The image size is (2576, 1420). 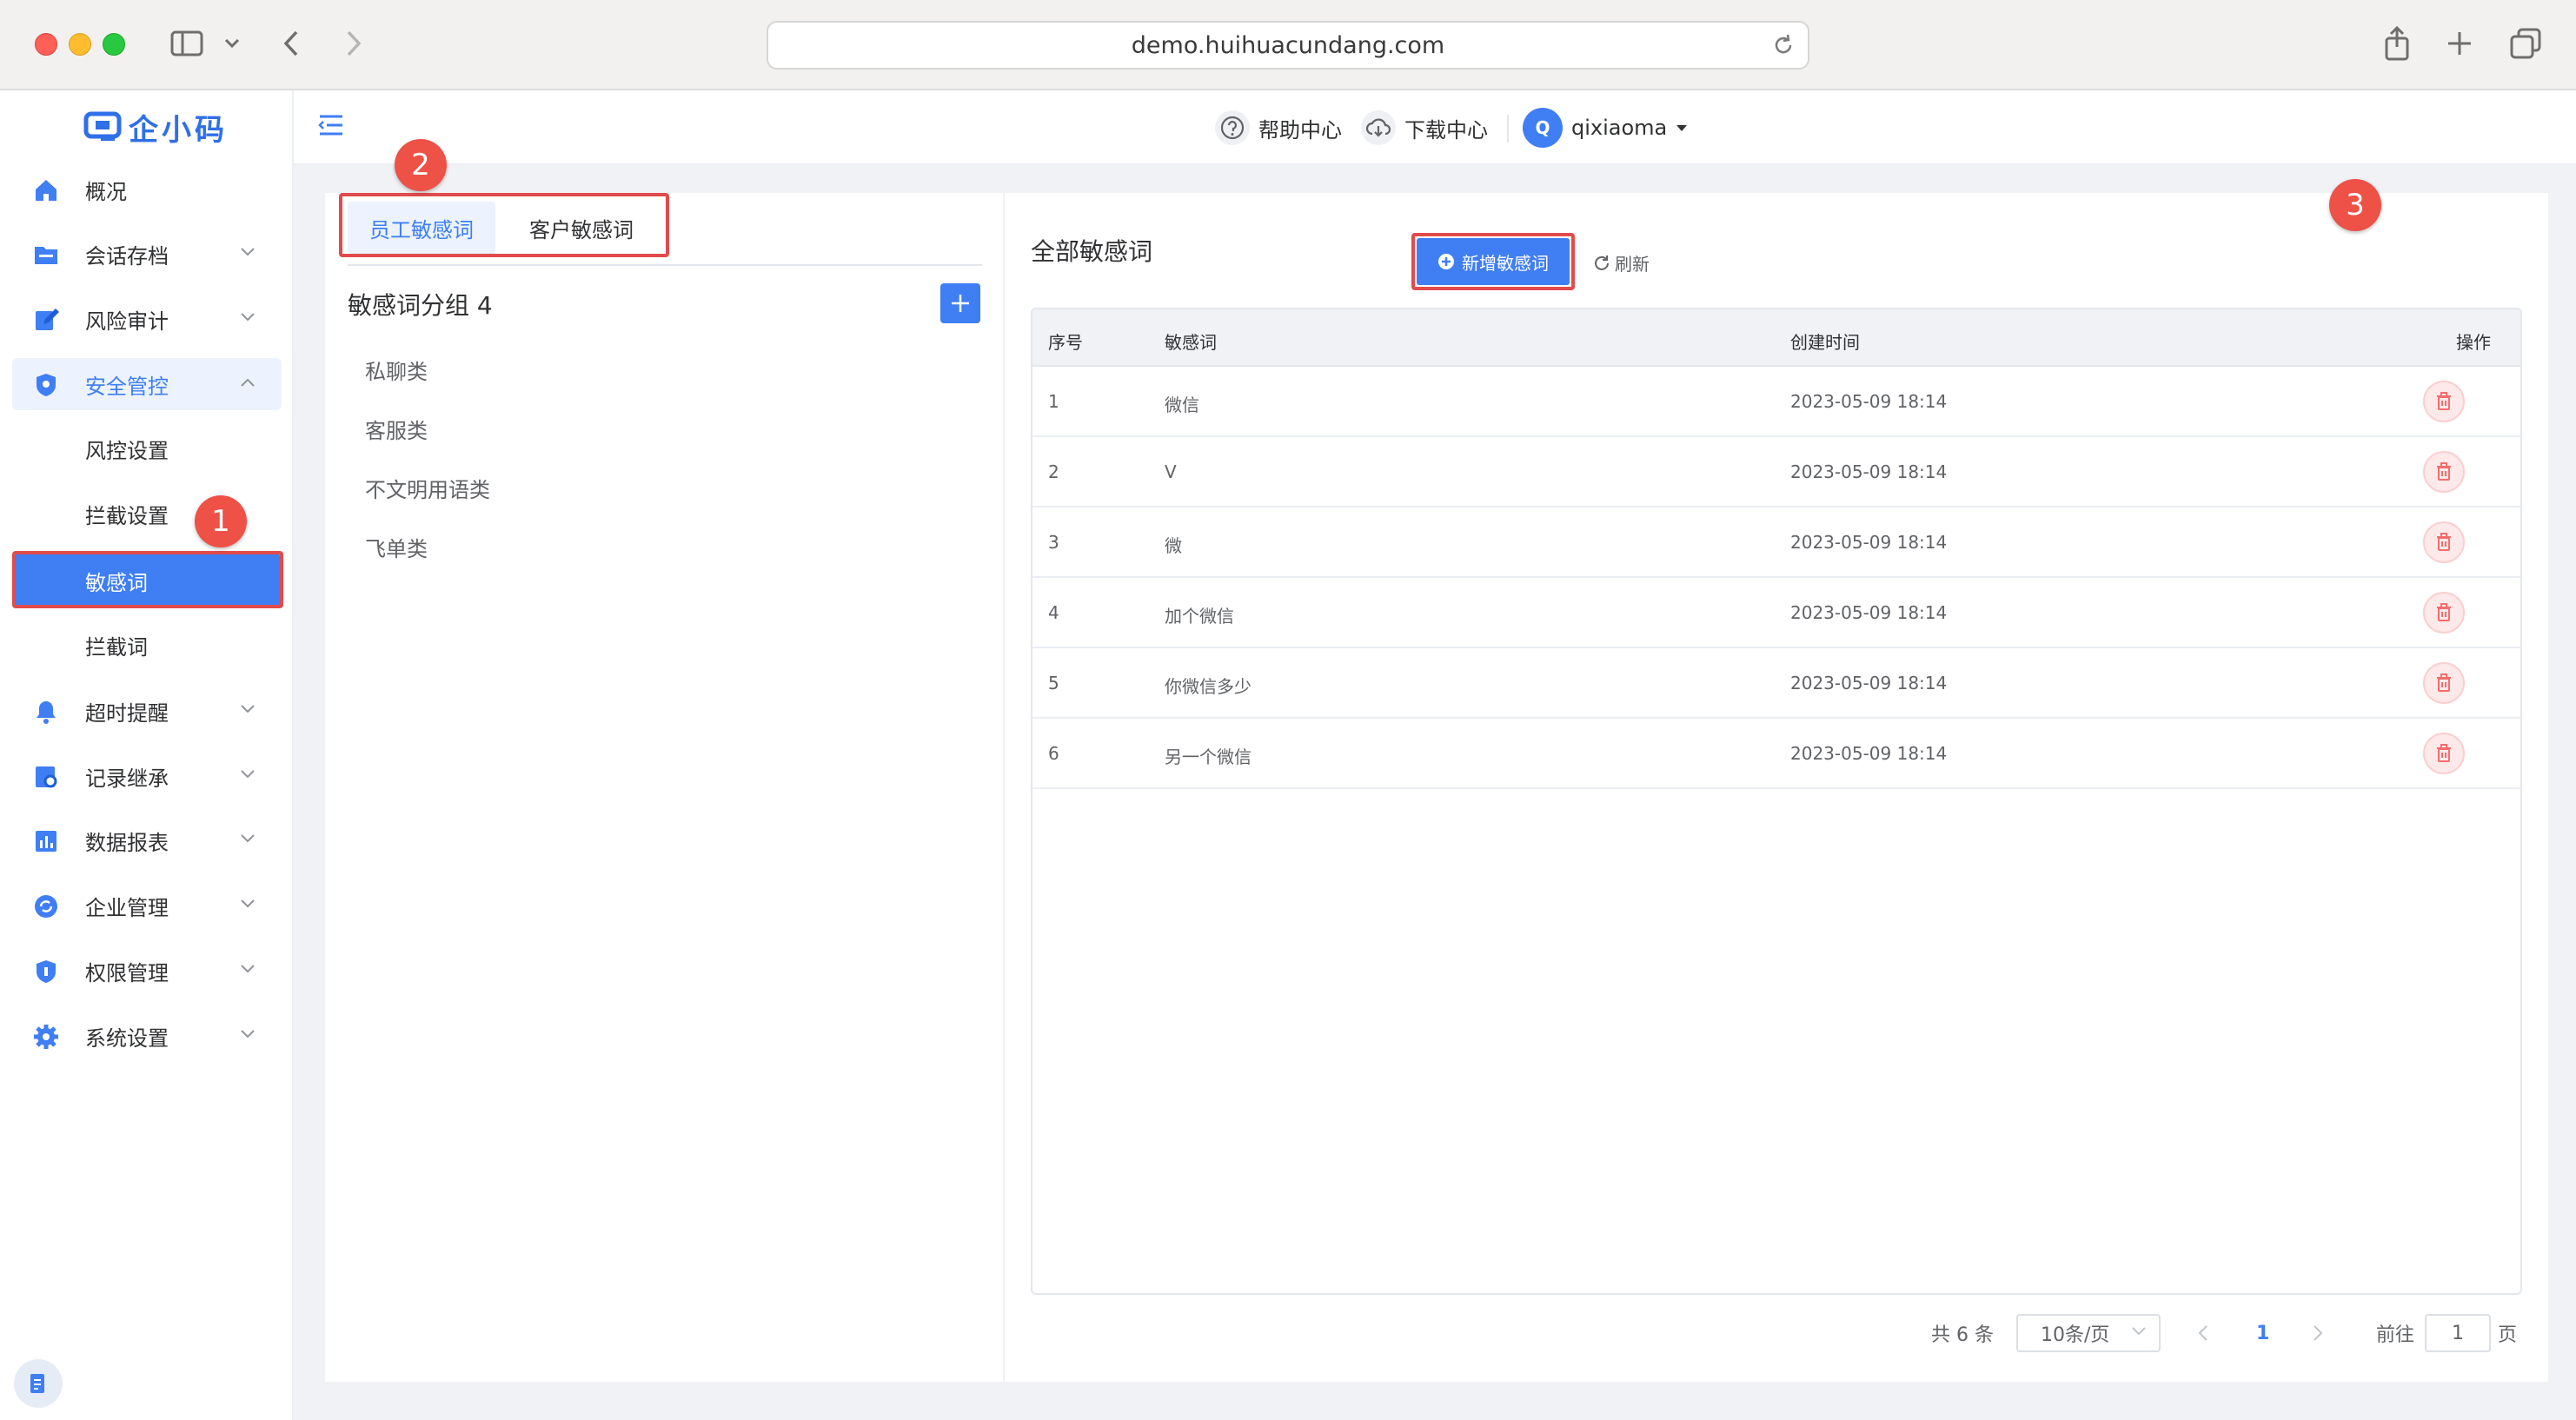 I want to click on address-bar: demo.huihuacundang.com, so click(x=1288, y=45).